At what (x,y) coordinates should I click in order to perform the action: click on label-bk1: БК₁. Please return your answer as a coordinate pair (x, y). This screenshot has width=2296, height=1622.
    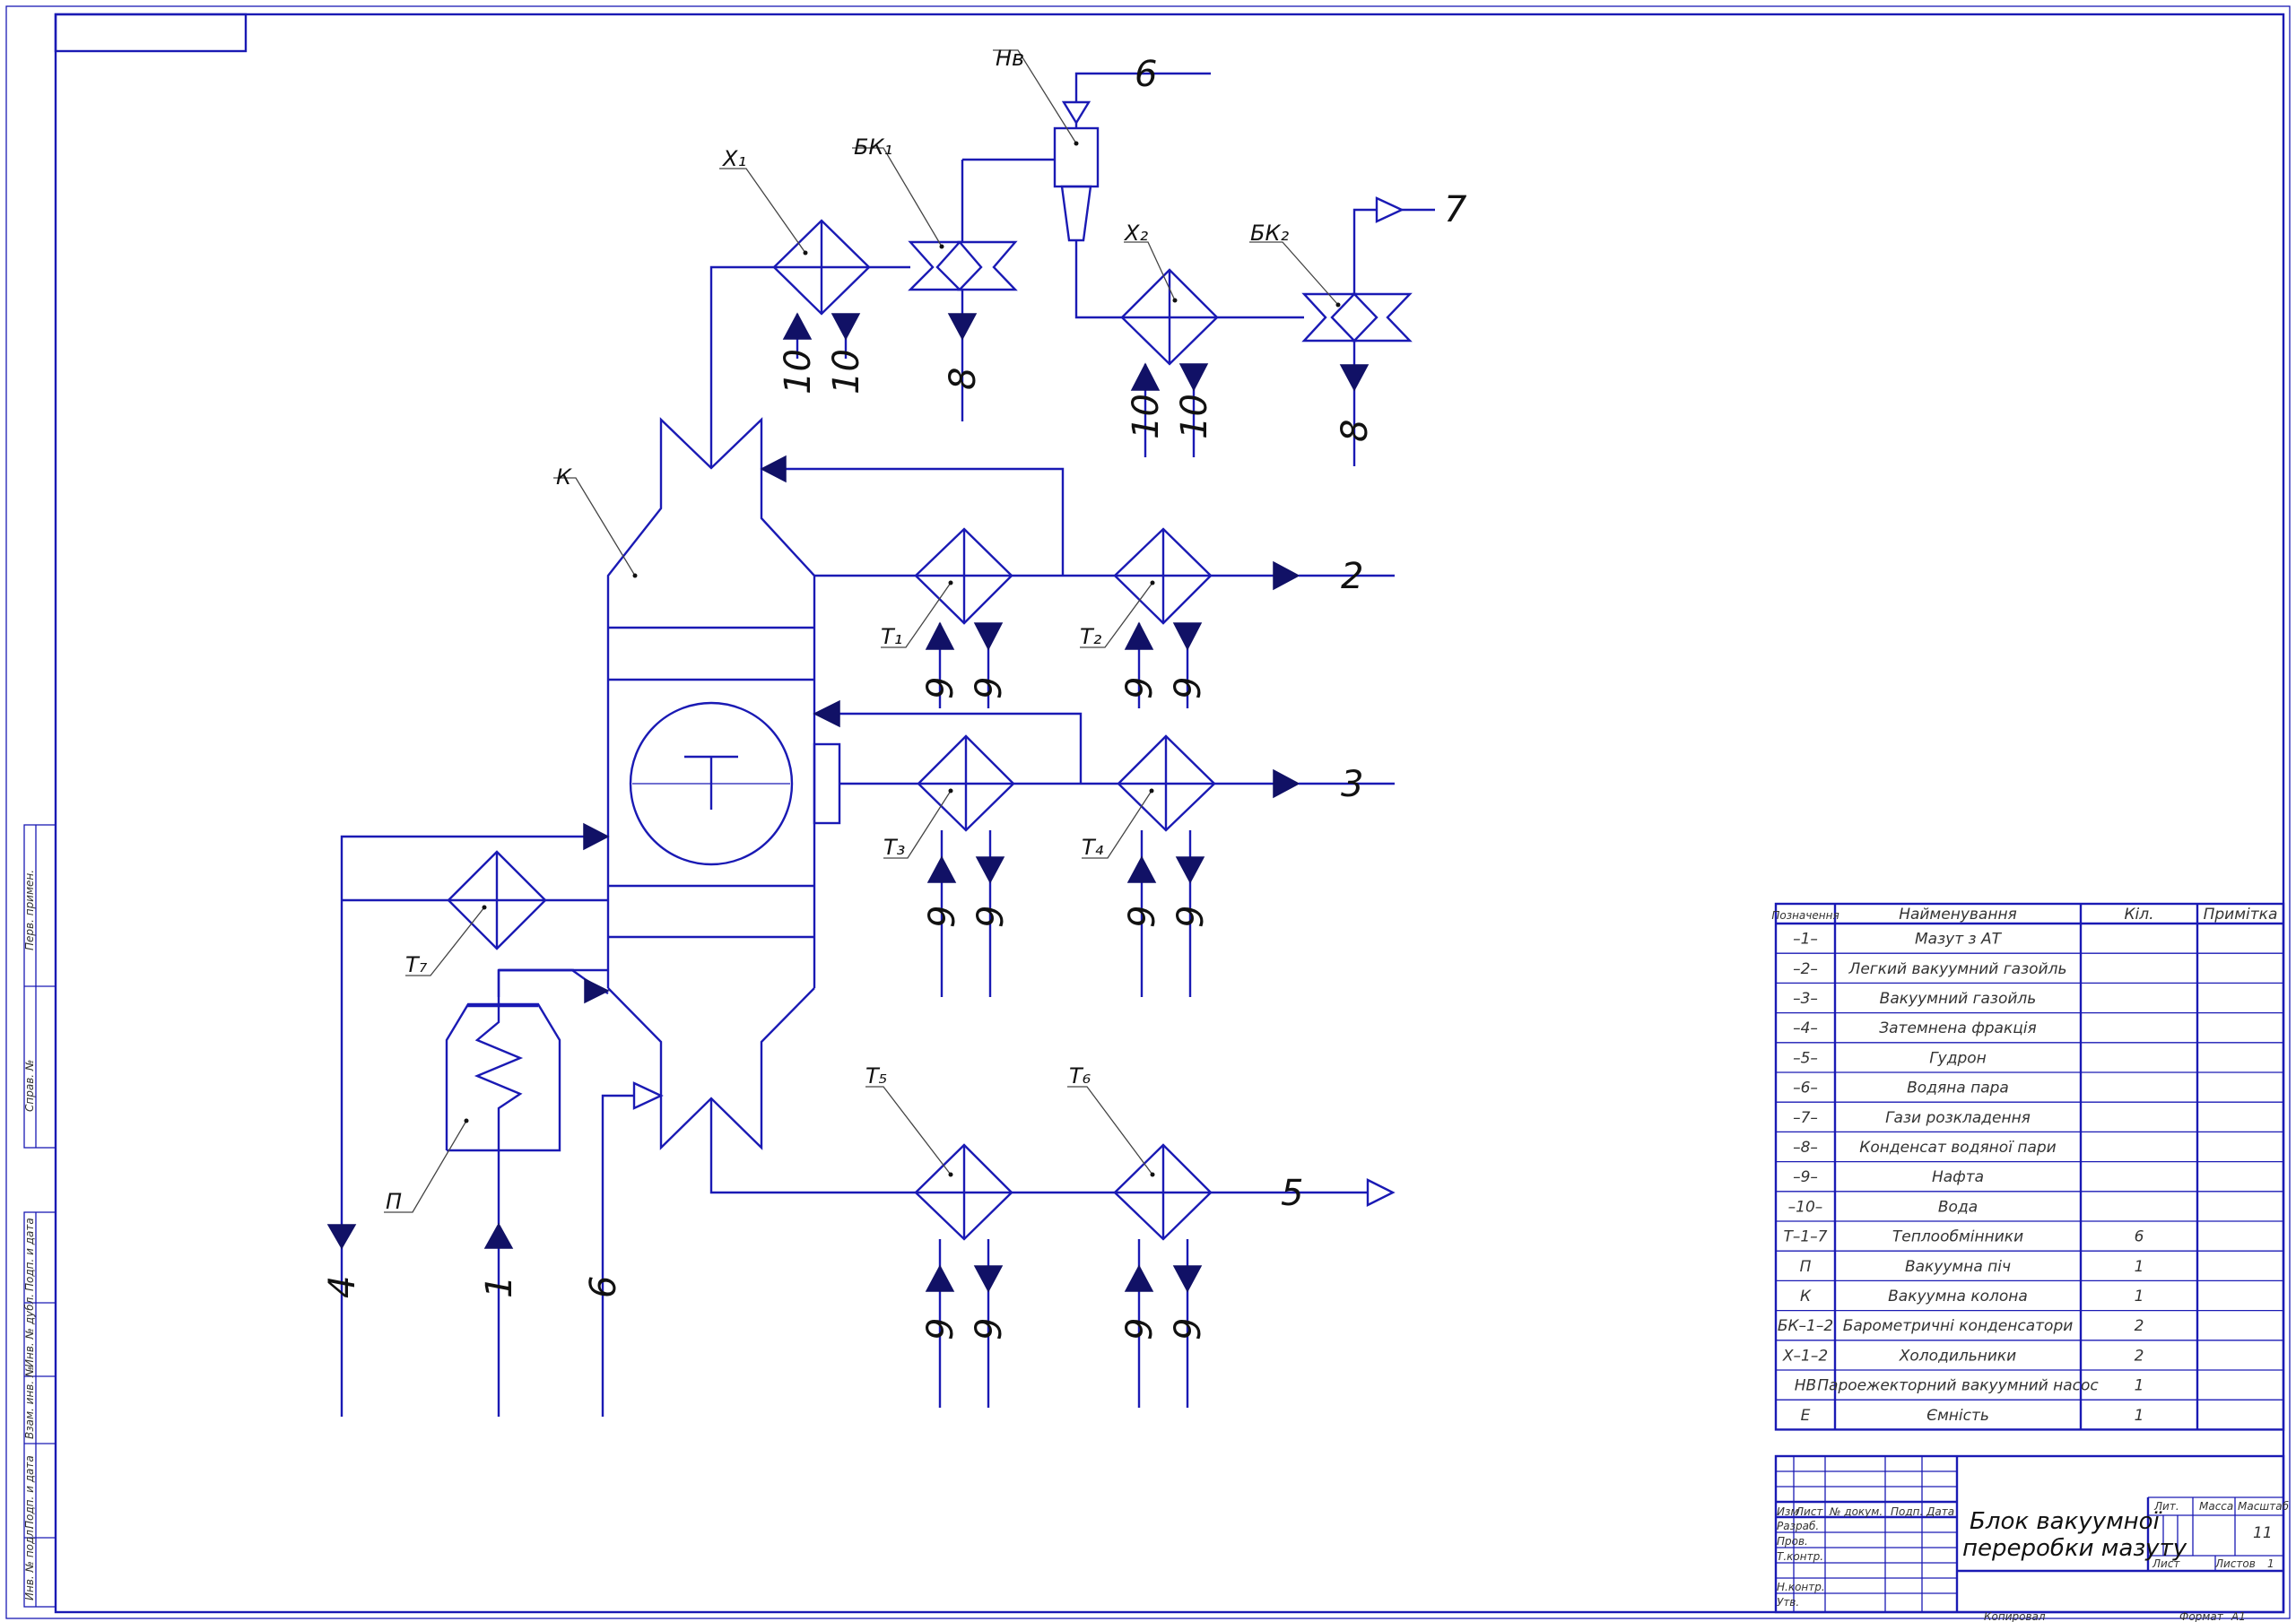
    Looking at the image, I should click on (873, 147).